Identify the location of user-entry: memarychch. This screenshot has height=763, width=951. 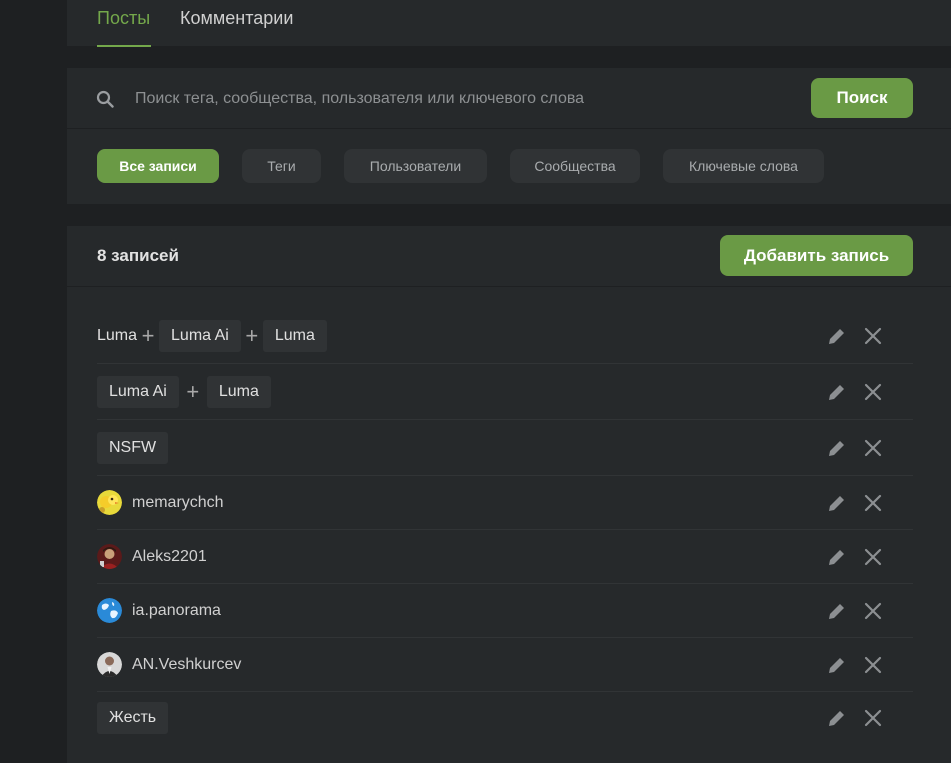
(160, 502).